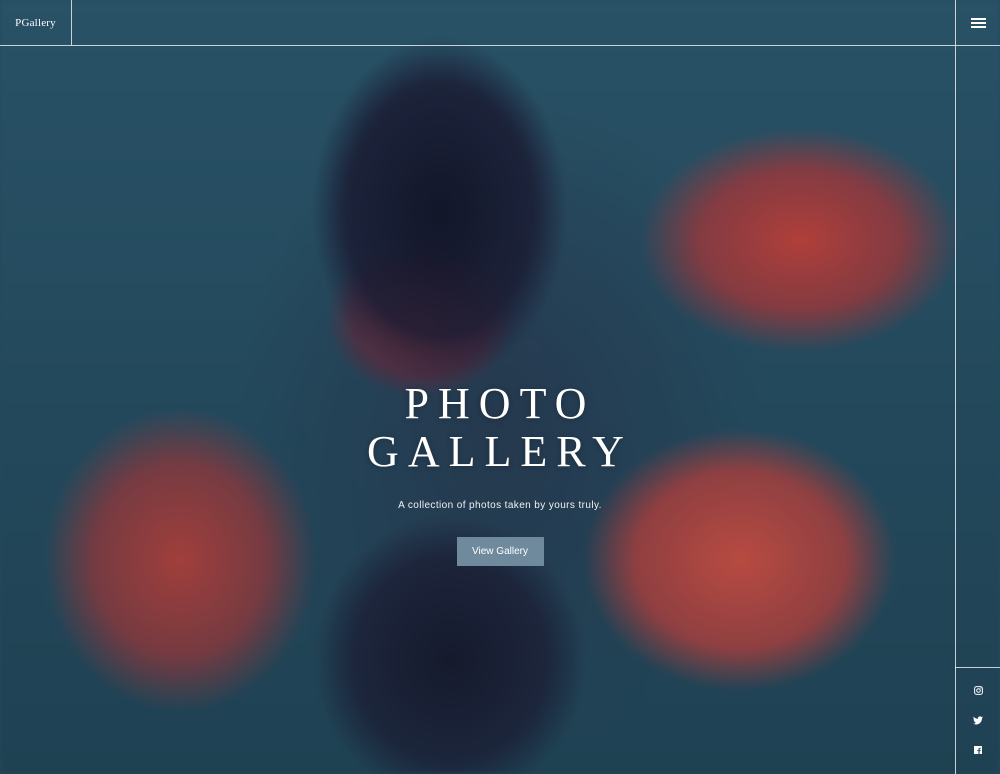  What do you see at coordinates (500, 551) in the screenshot?
I see `view-gallery-button: View Gallery` at bounding box center [500, 551].